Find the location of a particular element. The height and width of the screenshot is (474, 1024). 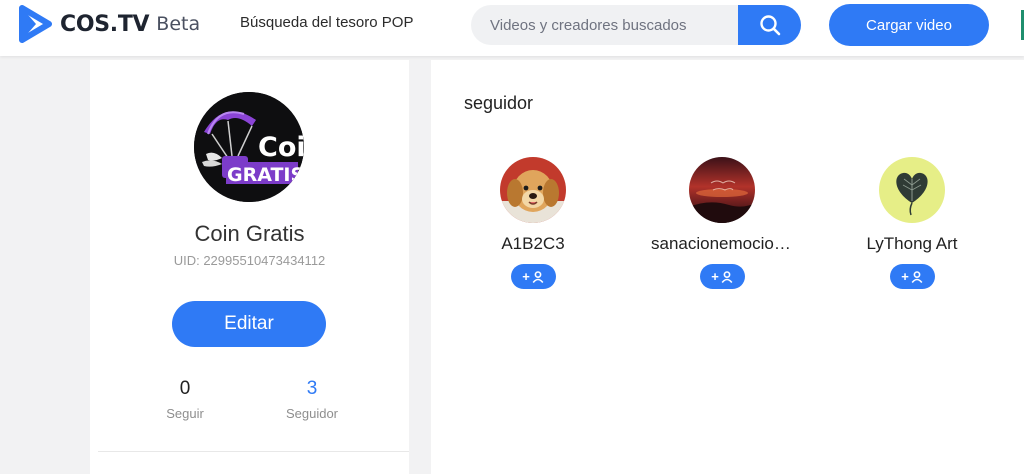

profile-uid: UID: 22995510473434112 is located at coordinates (249, 260).